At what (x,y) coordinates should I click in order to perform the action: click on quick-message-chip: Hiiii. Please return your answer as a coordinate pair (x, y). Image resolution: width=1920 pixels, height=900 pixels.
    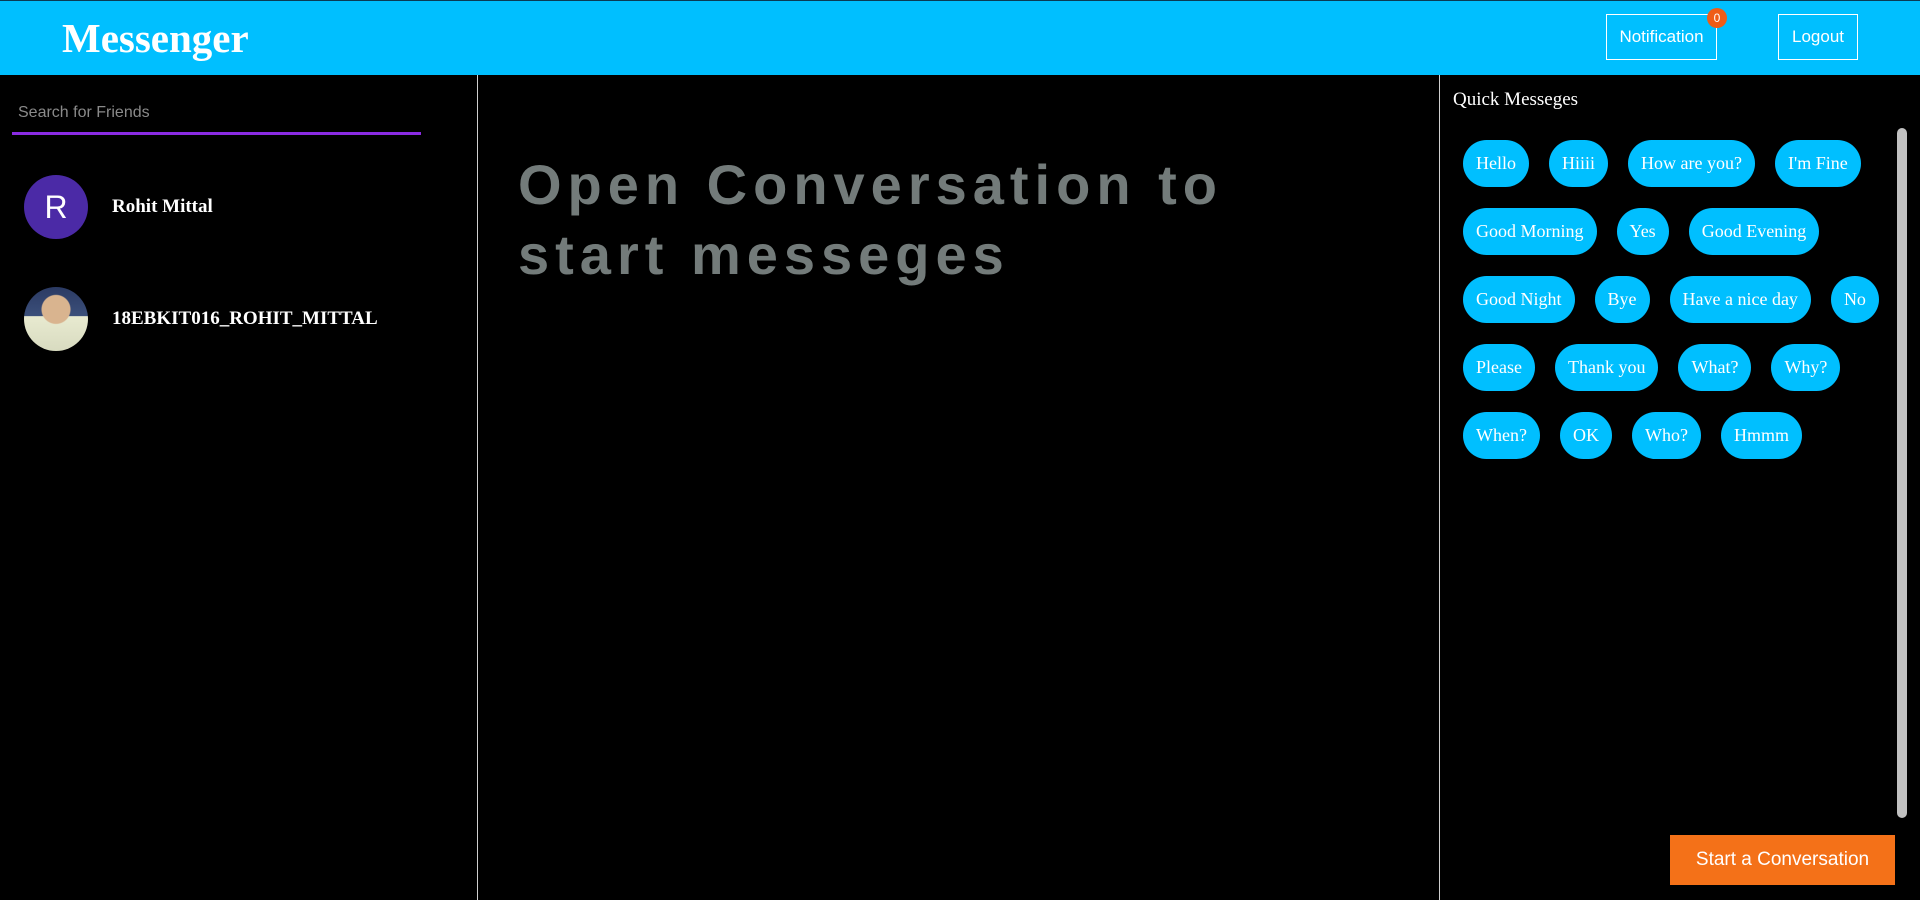
    Looking at the image, I should click on (1579, 163).